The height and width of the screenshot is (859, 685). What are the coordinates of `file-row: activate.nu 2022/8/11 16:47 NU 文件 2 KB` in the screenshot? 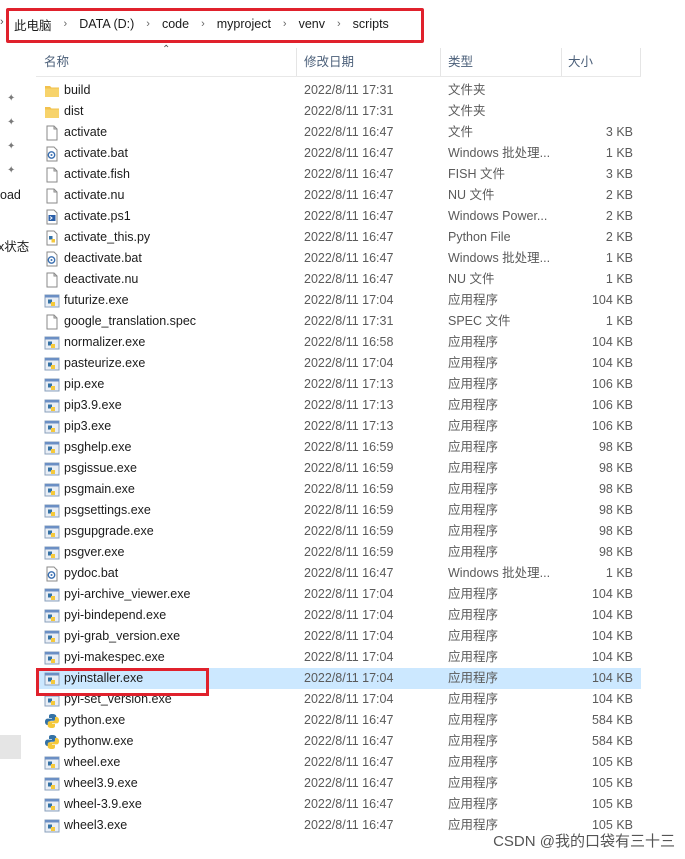 It's located at (338, 195).